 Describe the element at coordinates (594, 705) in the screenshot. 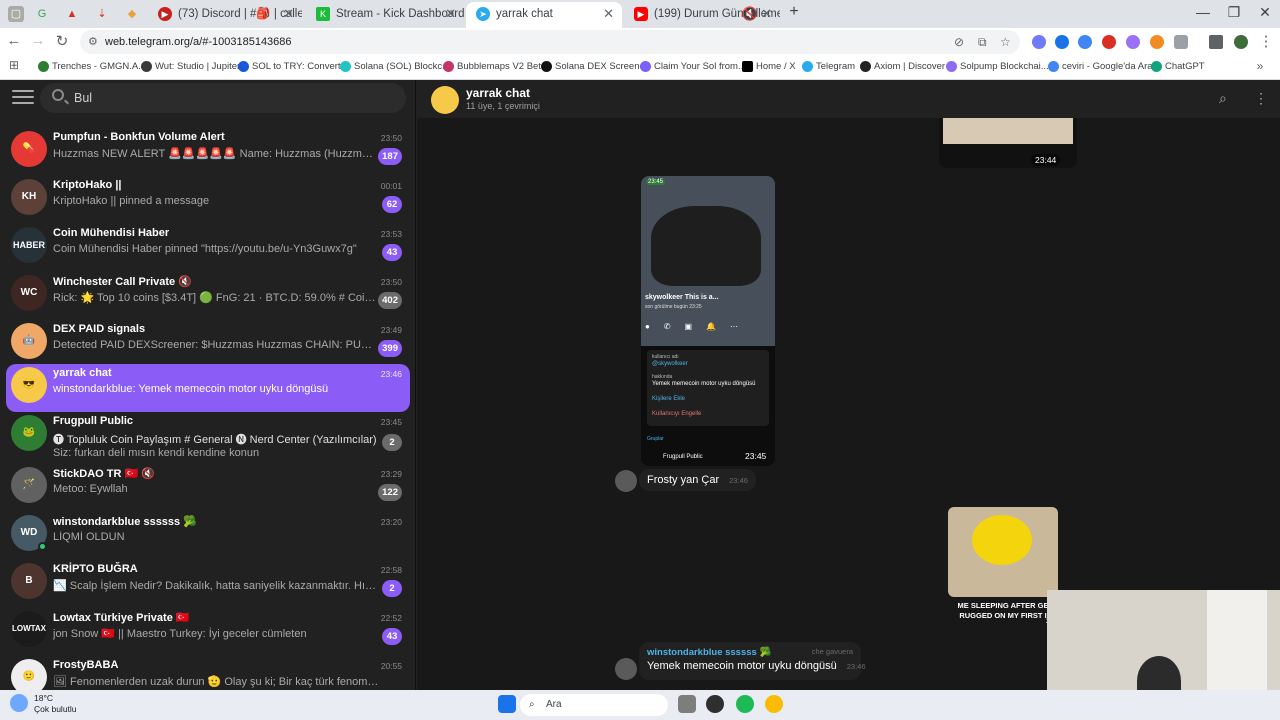

I see `taskbar-search: ⌕ Ara` at that location.